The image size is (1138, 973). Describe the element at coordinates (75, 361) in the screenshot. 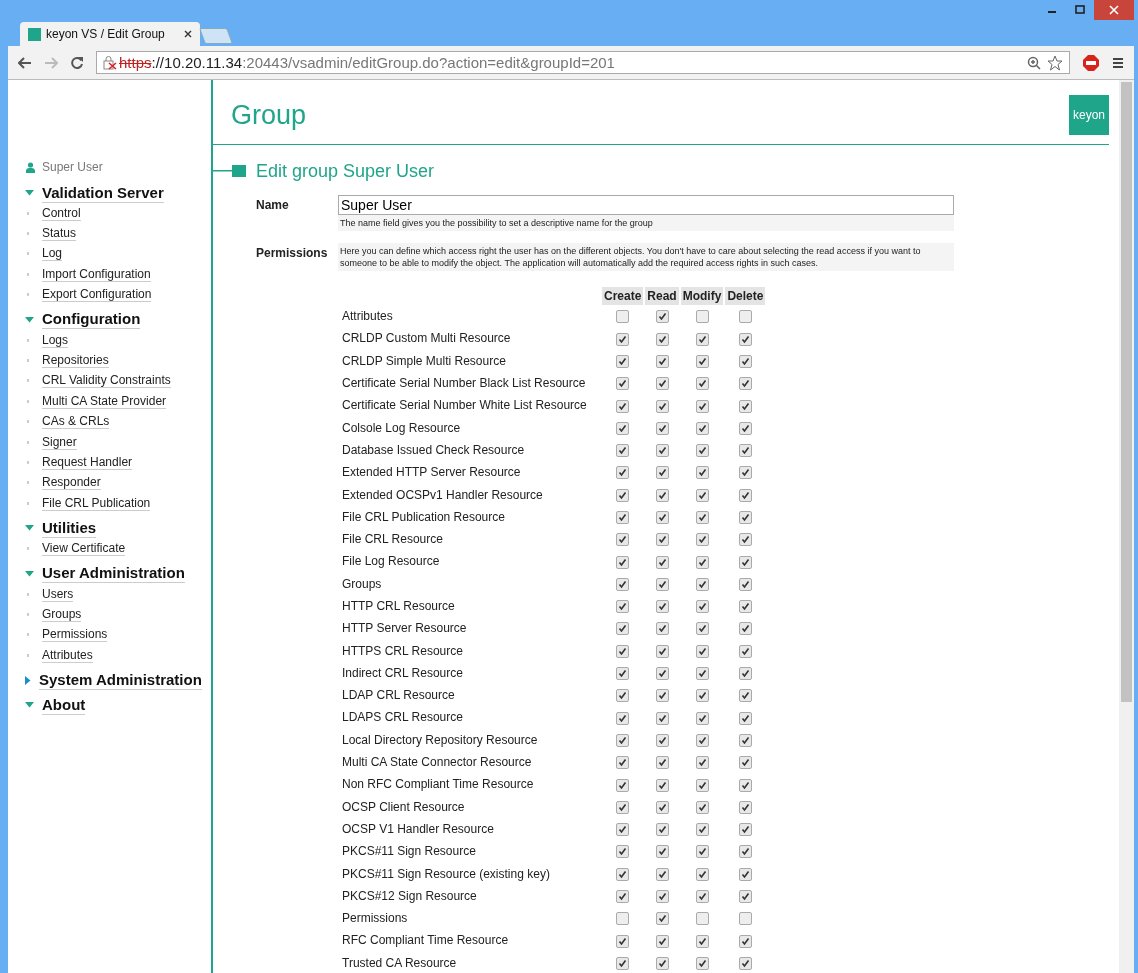

I see `sidebar-link: Repositories` at that location.